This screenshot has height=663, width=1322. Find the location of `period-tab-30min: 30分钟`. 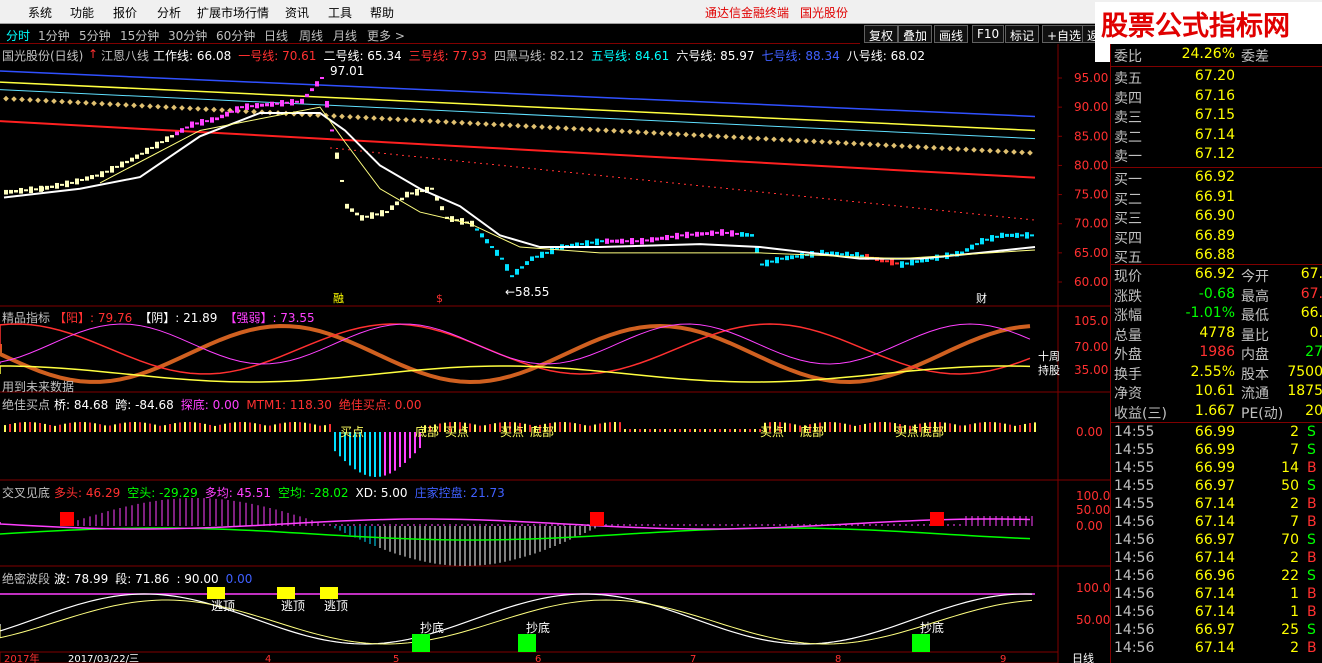

period-tab-30min: 30分钟 is located at coordinates (187, 35).